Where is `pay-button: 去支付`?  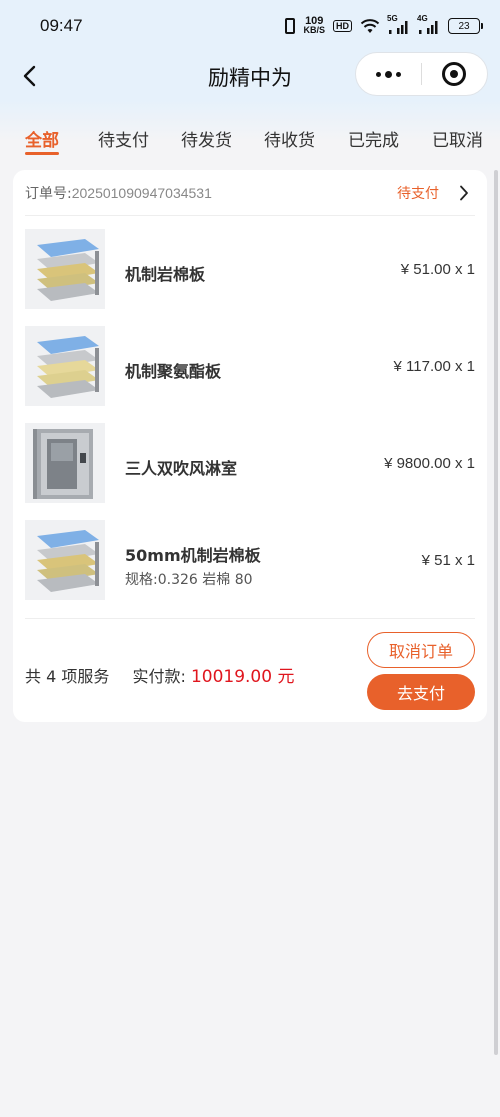 pay-button: 去支付 is located at coordinates (421, 692).